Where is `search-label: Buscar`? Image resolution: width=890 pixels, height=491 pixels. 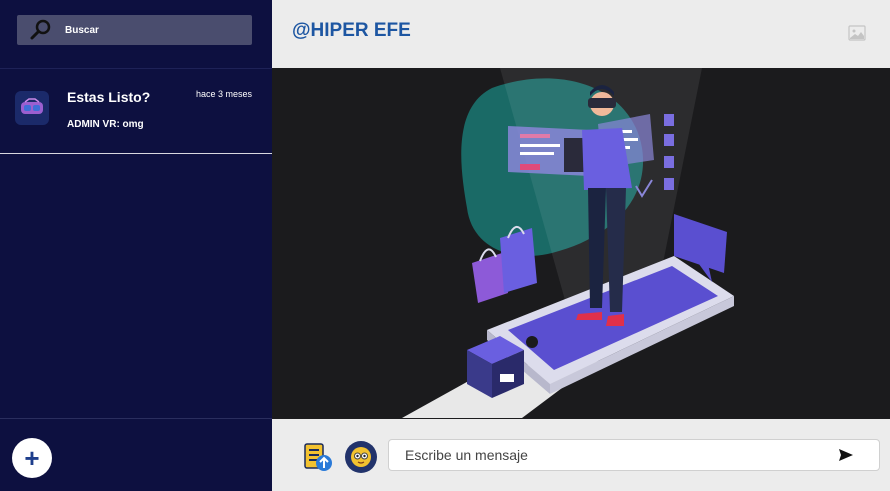
search-label: Buscar is located at coordinates (82, 30).